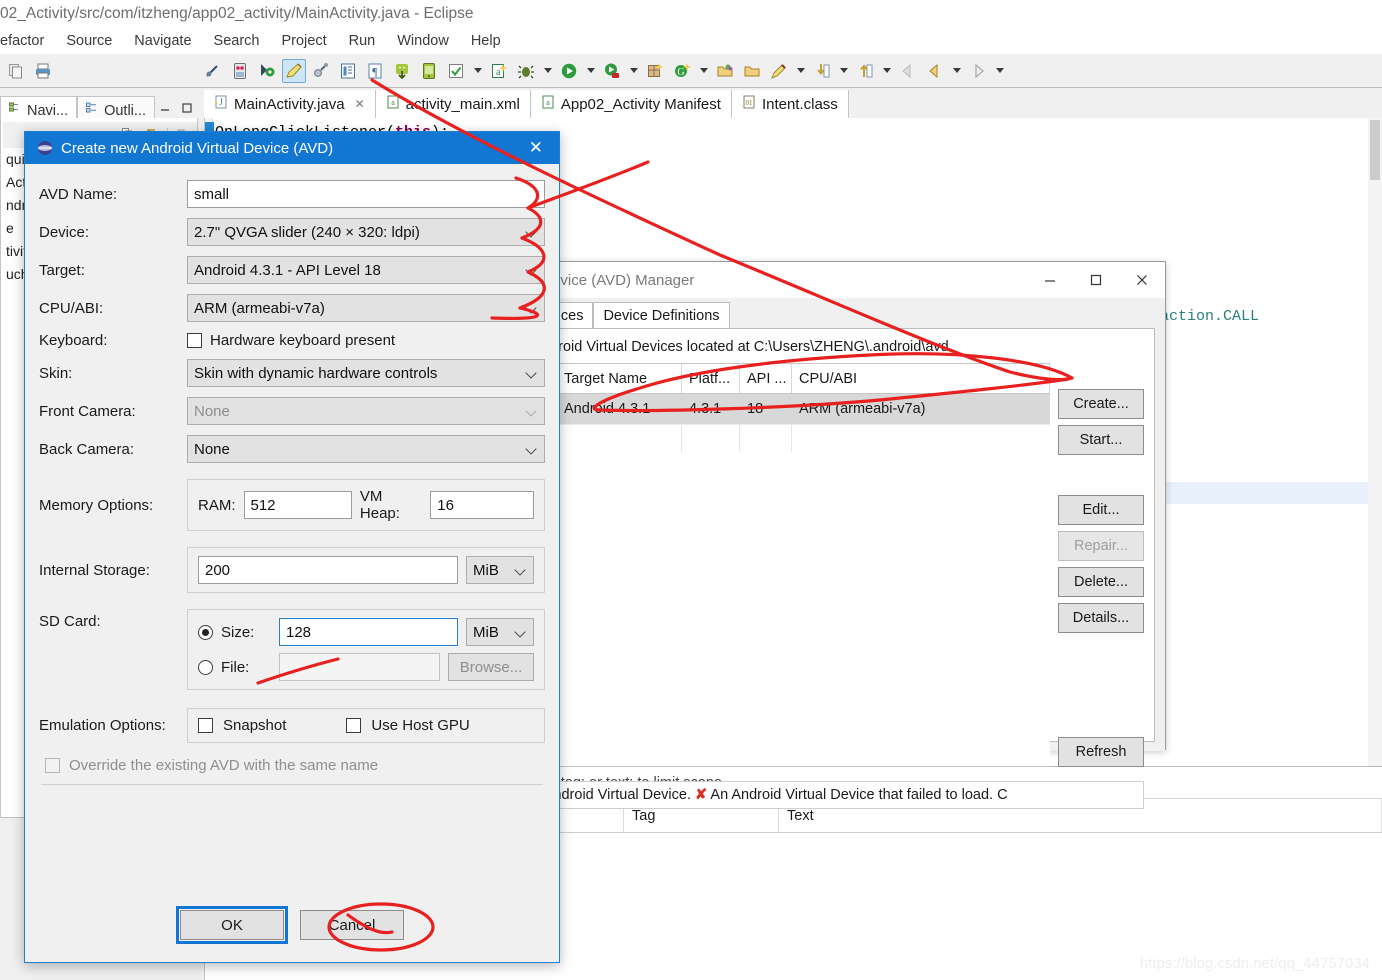 The width and height of the screenshot is (1382, 980). Describe the element at coordinates (423, 41) in the screenshot. I see `menu-item-window: Window` at that location.